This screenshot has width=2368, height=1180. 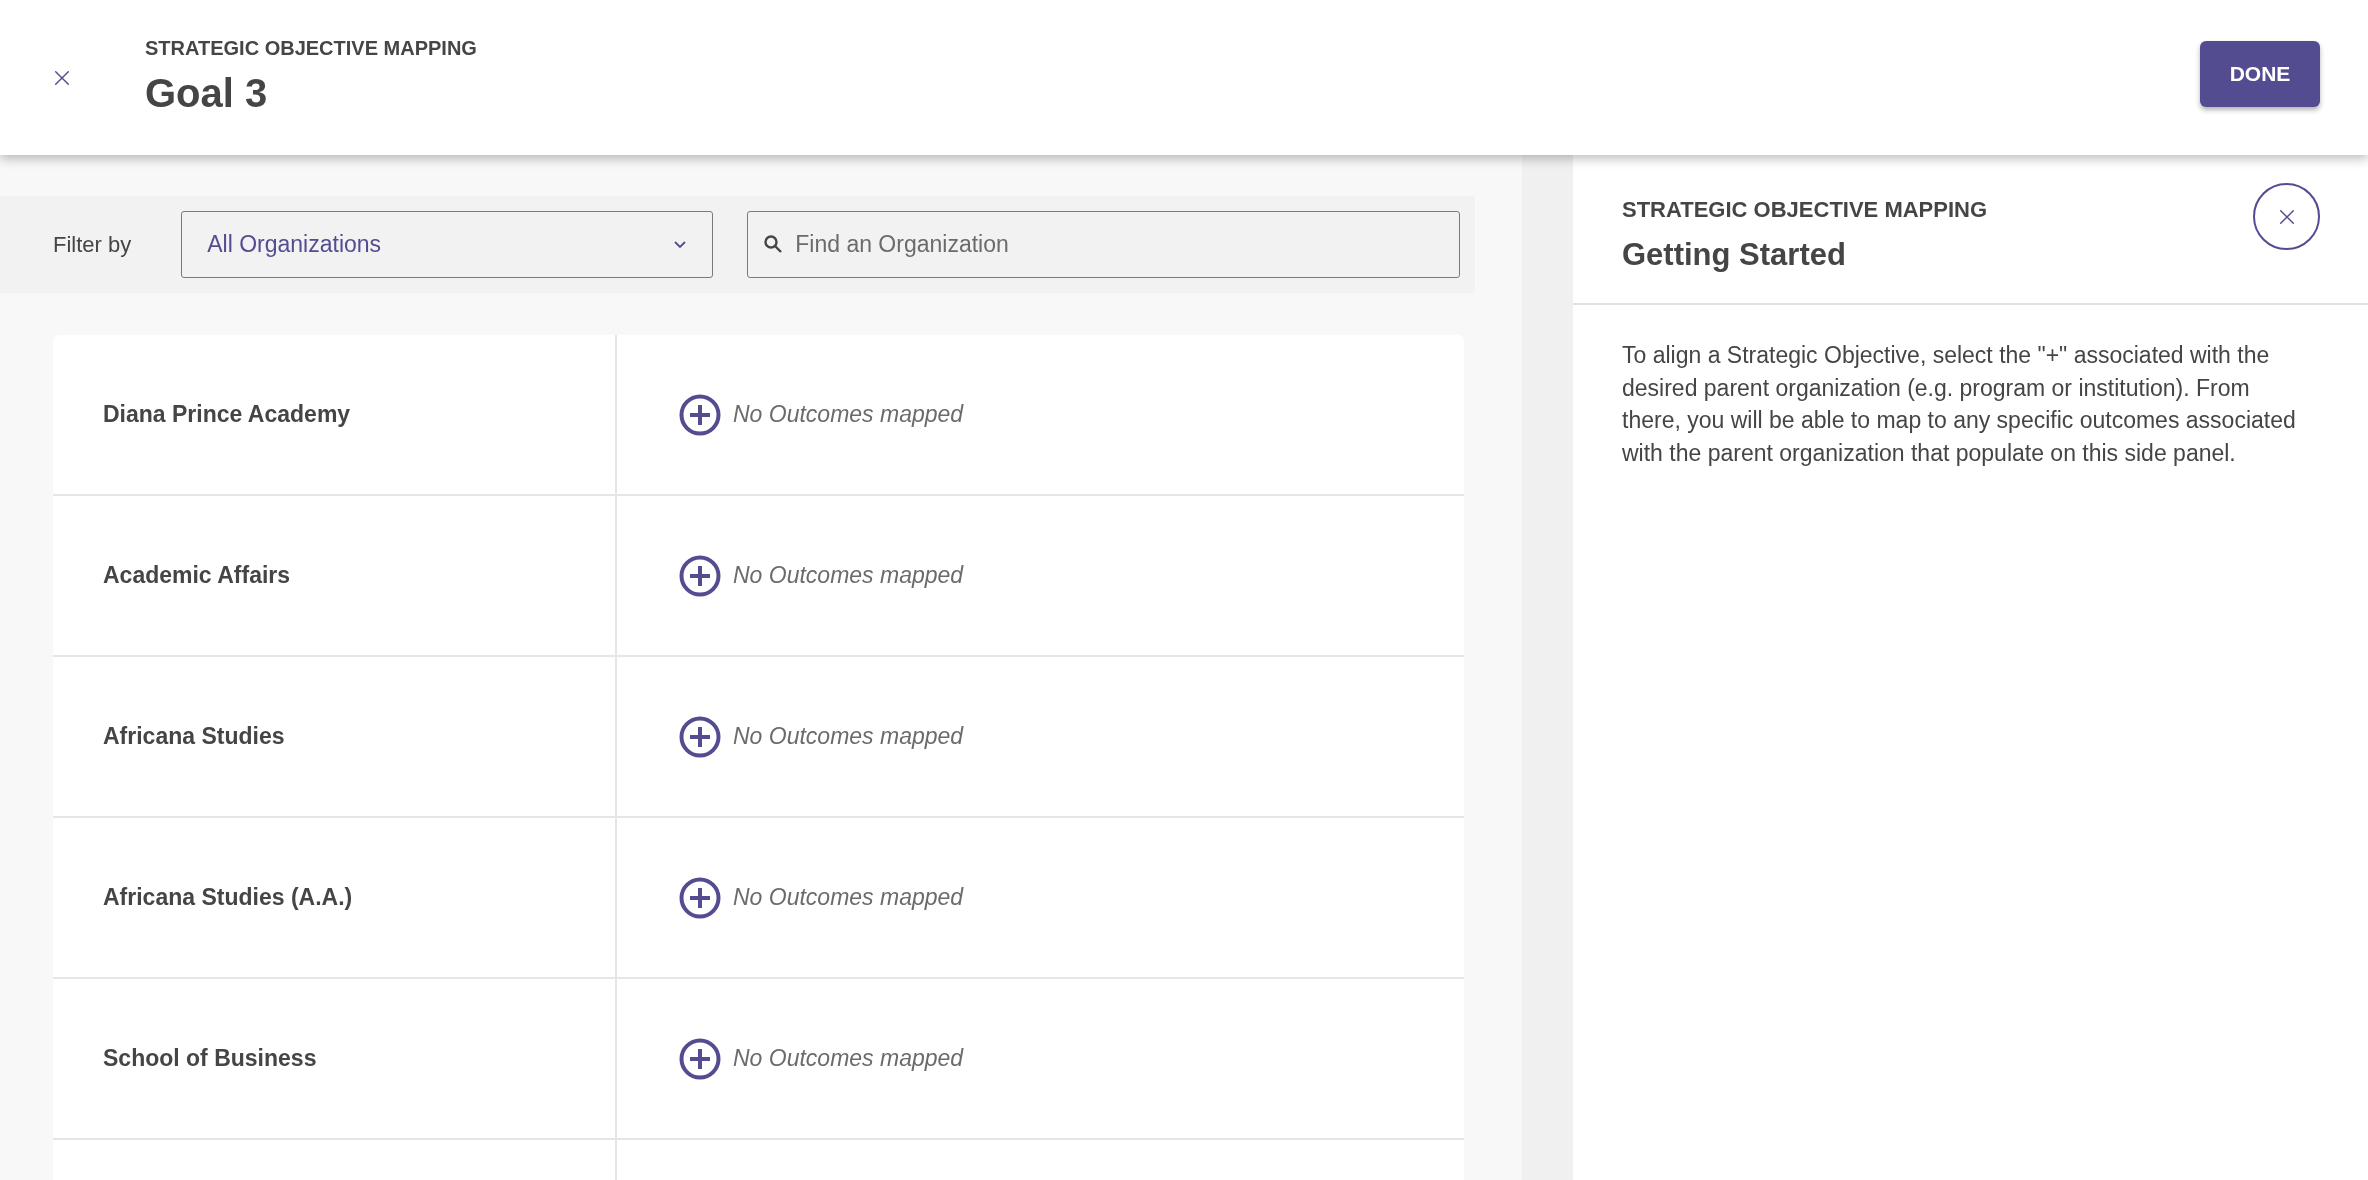 What do you see at coordinates (197, 576) in the screenshot?
I see `organization-name: Academic Affairs` at bounding box center [197, 576].